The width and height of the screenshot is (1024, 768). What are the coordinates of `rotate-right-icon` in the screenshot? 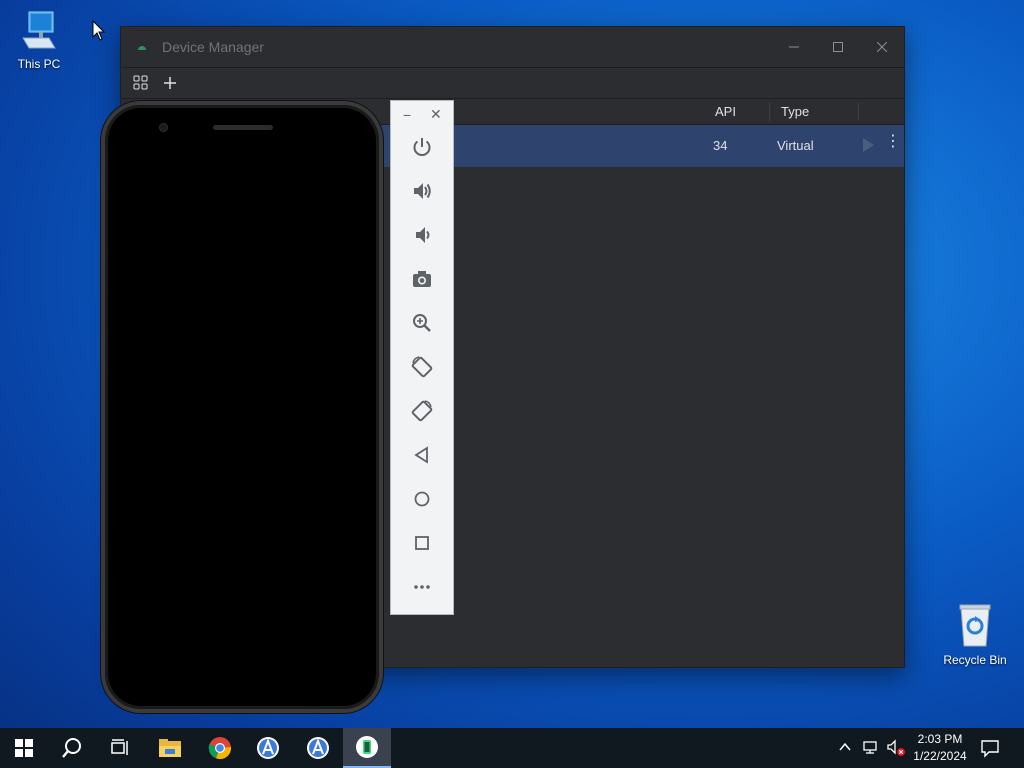 It's located at (422, 411).